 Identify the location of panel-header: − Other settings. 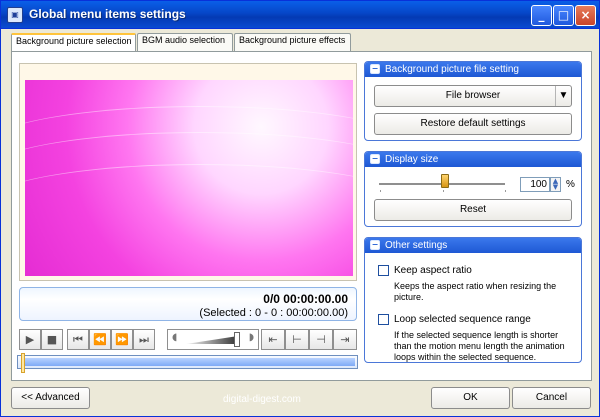
(473, 245).